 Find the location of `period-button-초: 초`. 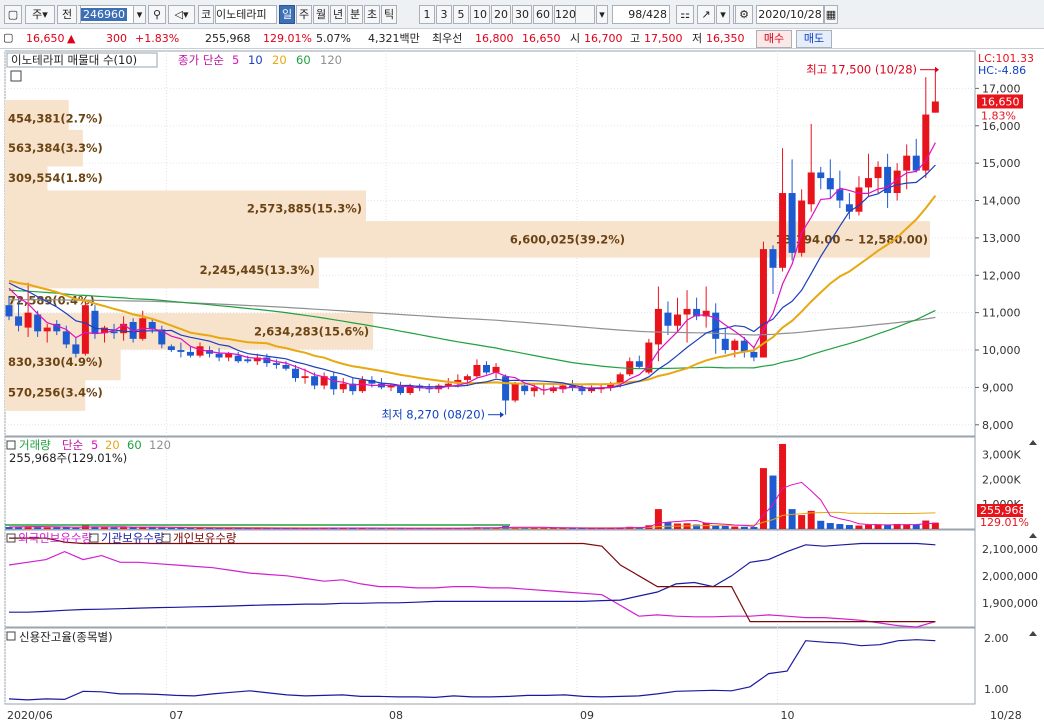

period-button-초: 초 is located at coordinates (372, 14).